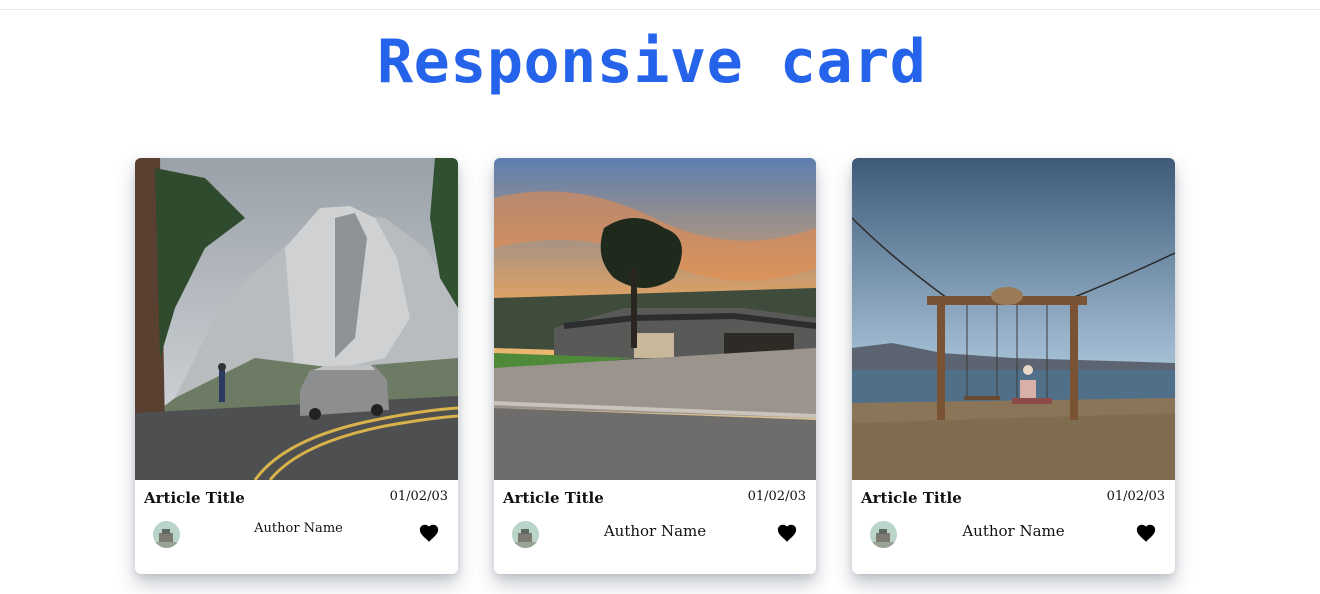  What do you see at coordinates (660, 9) in the screenshot?
I see `top-divider` at bounding box center [660, 9].